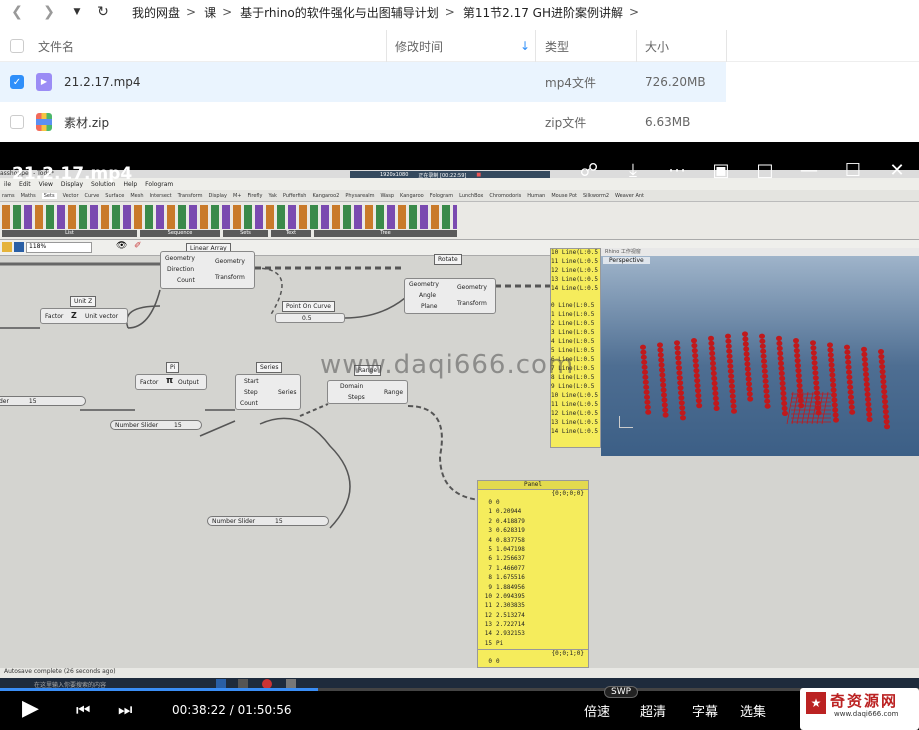 This screenshot has width=919, height=730. Describe the element at coordinates (387, 196) in the screenshot. I see `gh-tab: Wasp` at that location.